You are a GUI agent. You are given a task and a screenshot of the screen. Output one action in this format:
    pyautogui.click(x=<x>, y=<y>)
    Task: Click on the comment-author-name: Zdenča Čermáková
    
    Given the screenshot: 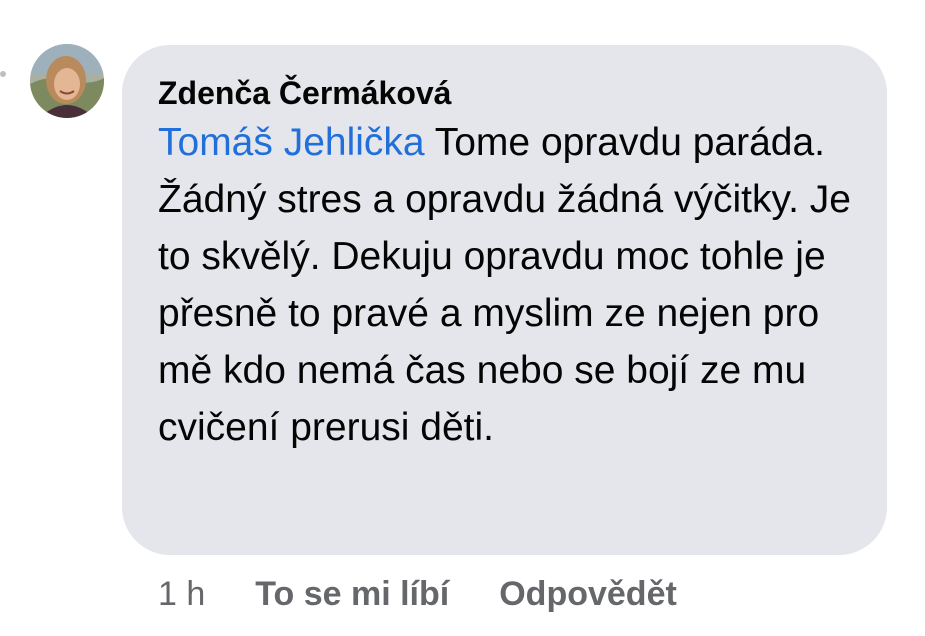 What is the action you would take?
    pyautogui.click(x=507, y=93)
    